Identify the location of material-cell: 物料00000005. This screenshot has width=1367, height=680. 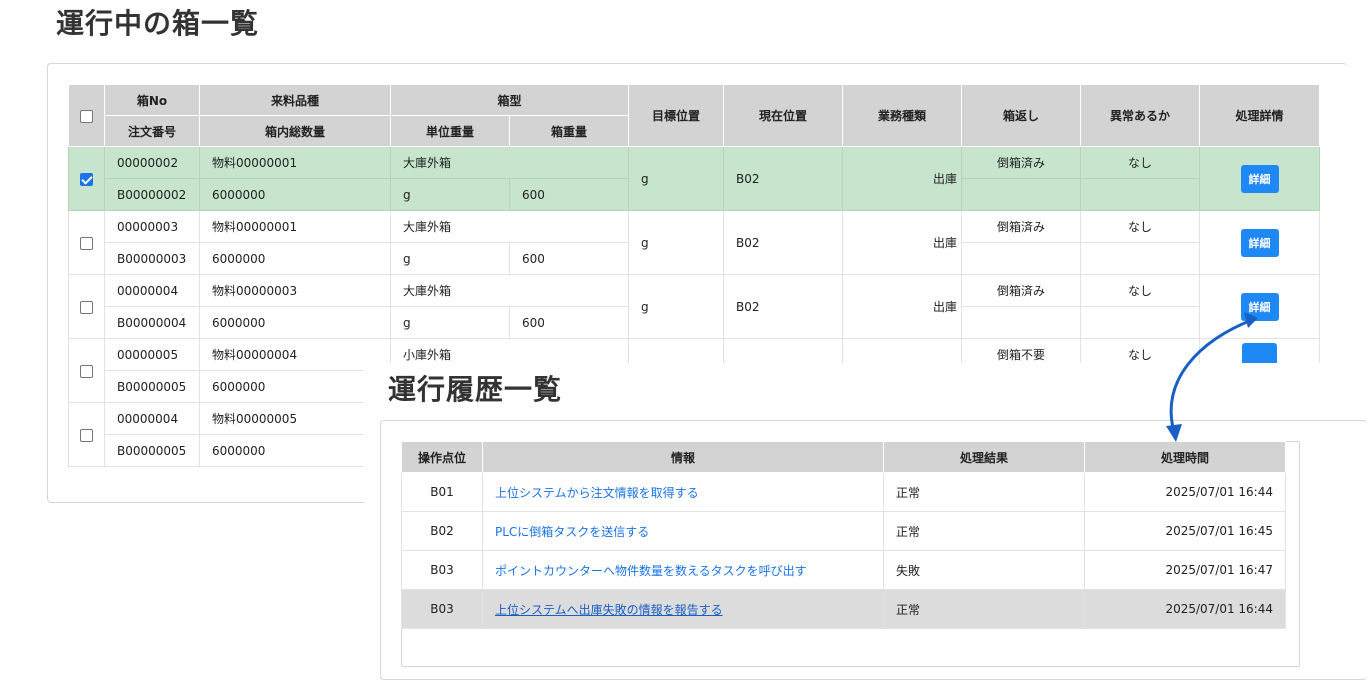
(295, 418).